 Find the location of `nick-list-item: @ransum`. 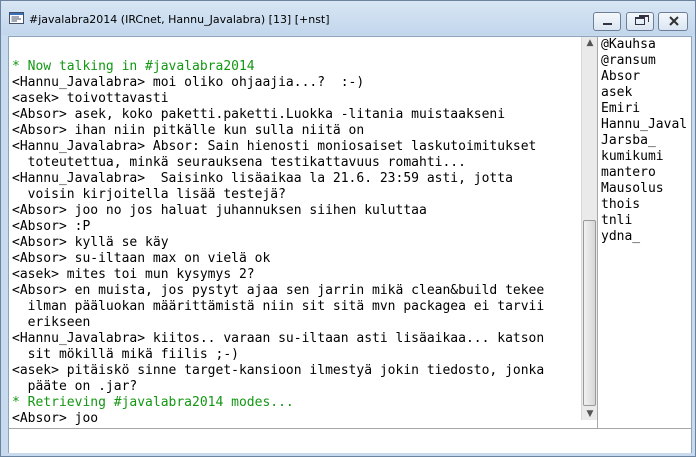

nick-list-item: @ransum is located at coordinates (644, 61).